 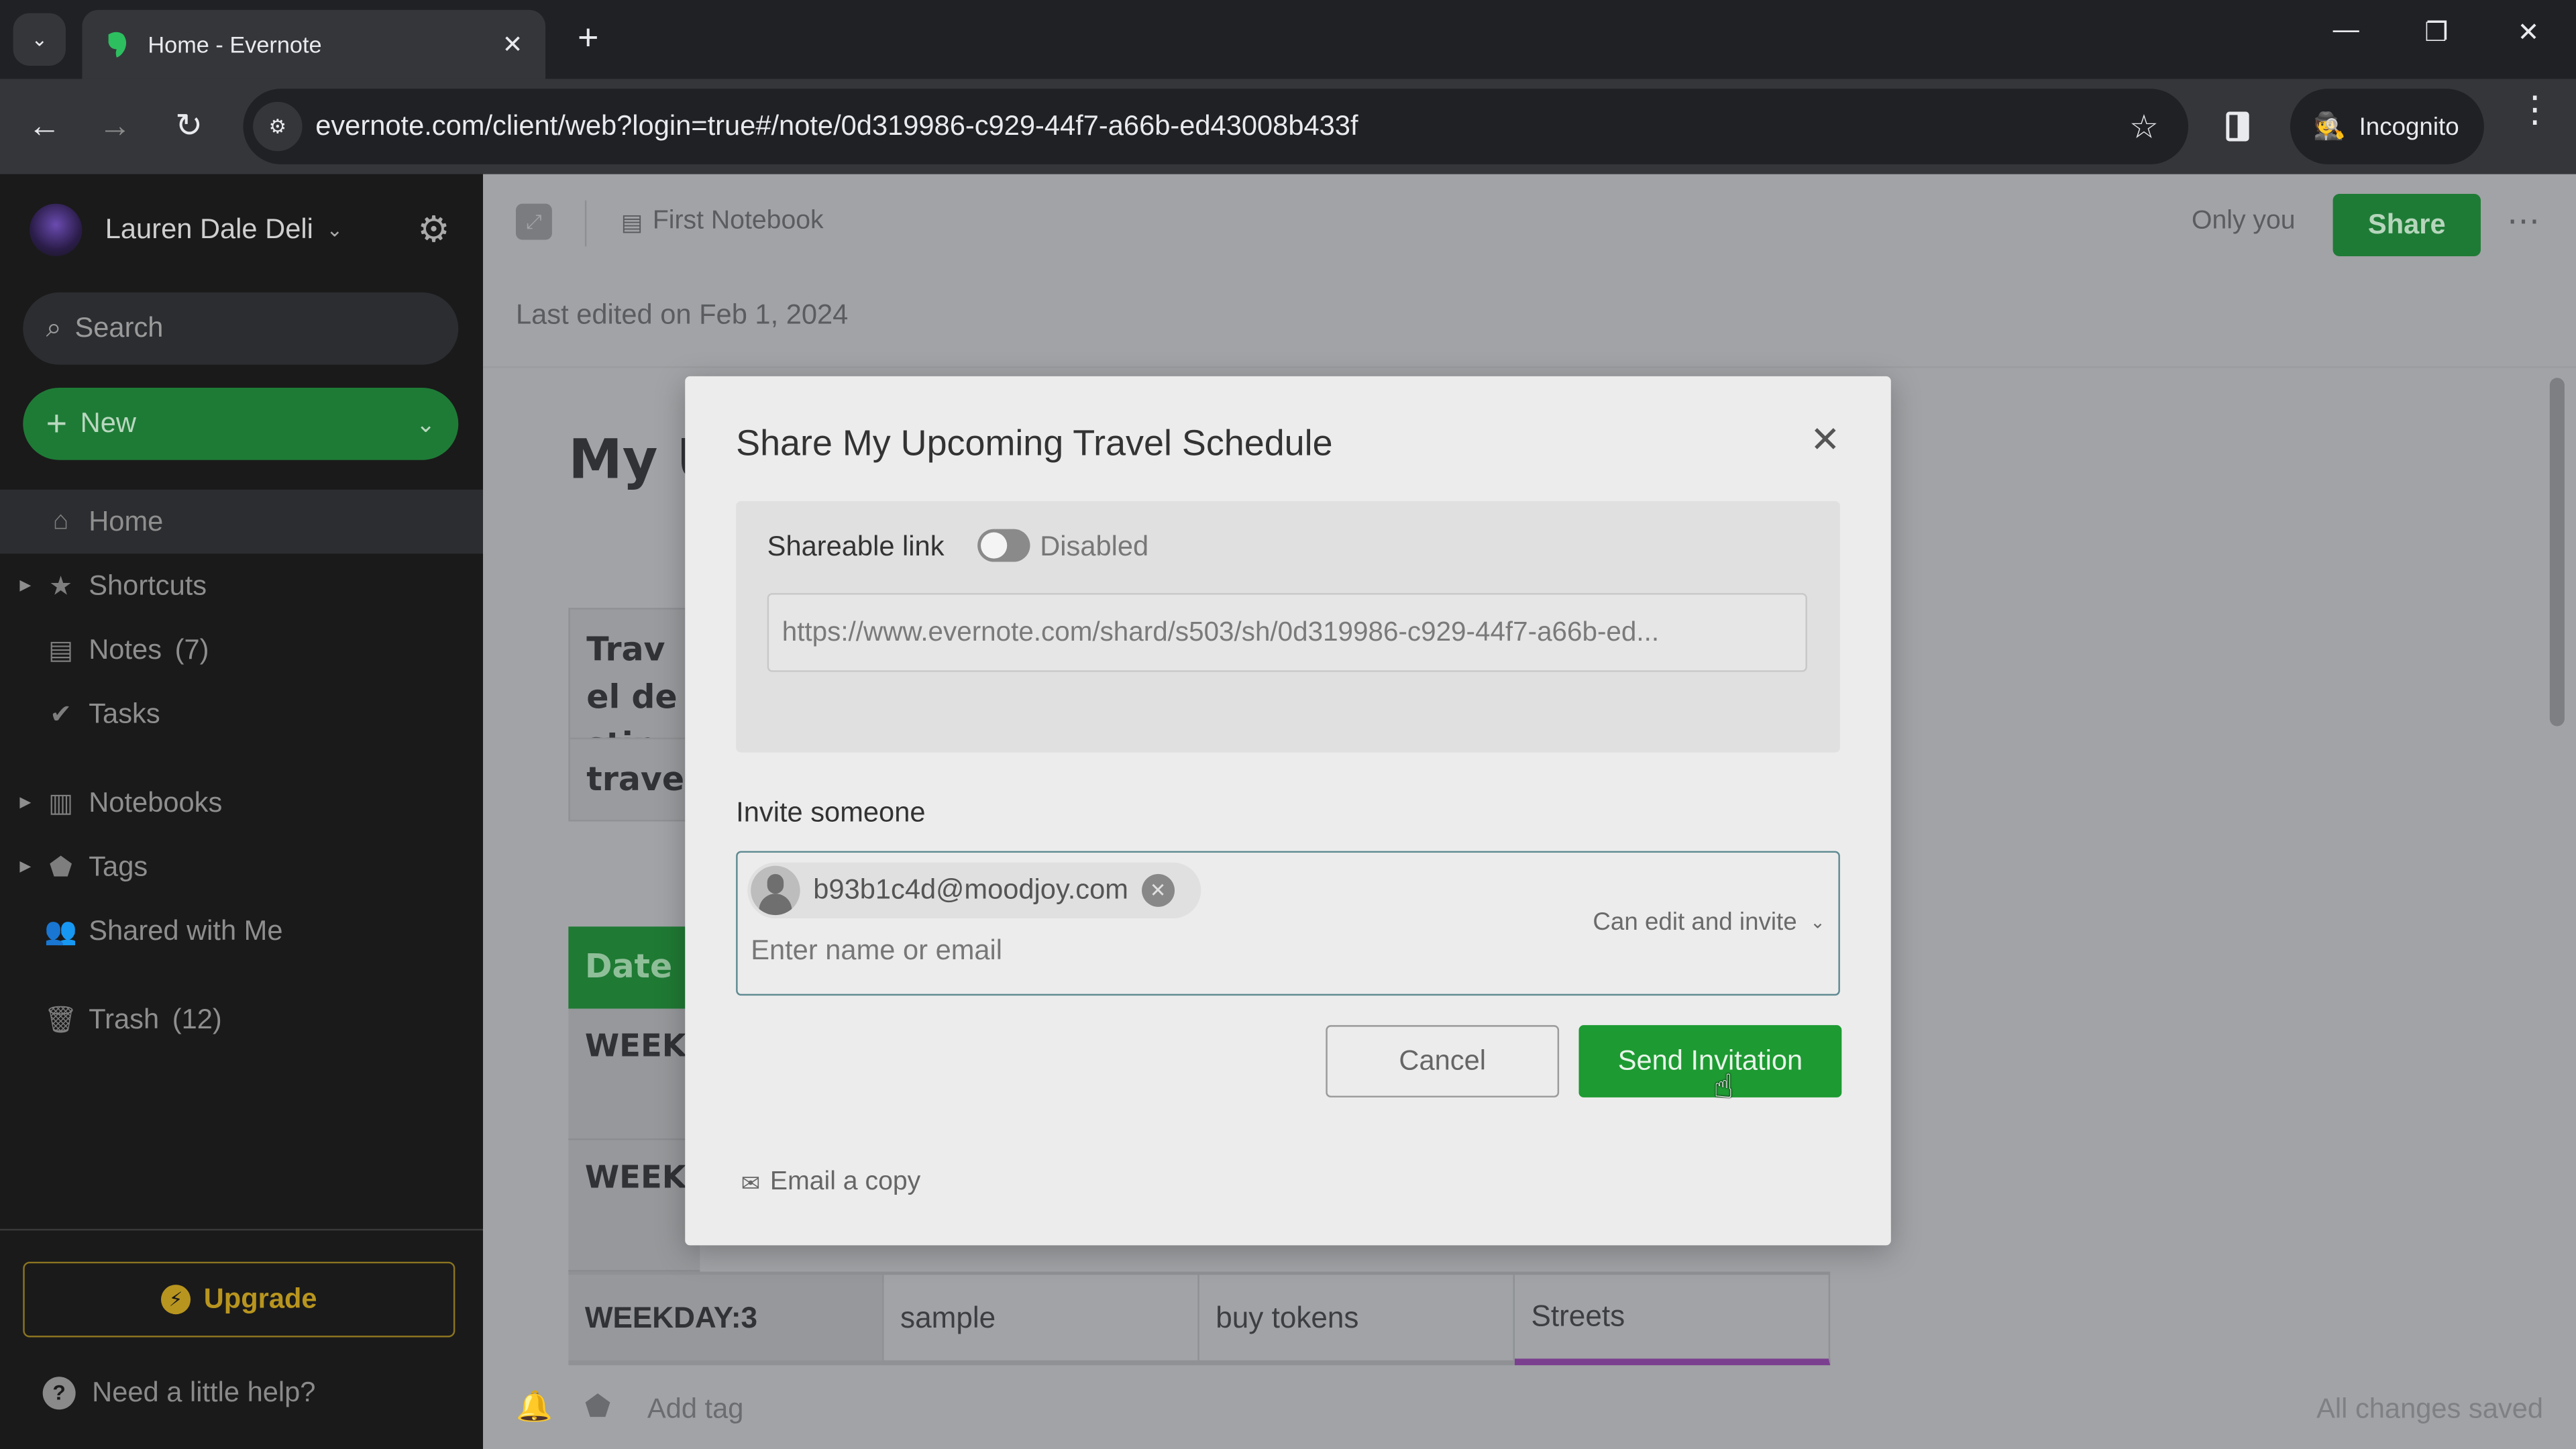 What do you see at coordinates (241, 1019) in the screenshot?
I see `sidebar-item-trash: 🗑 Trash (12)` at bounding box center [241, 1019].